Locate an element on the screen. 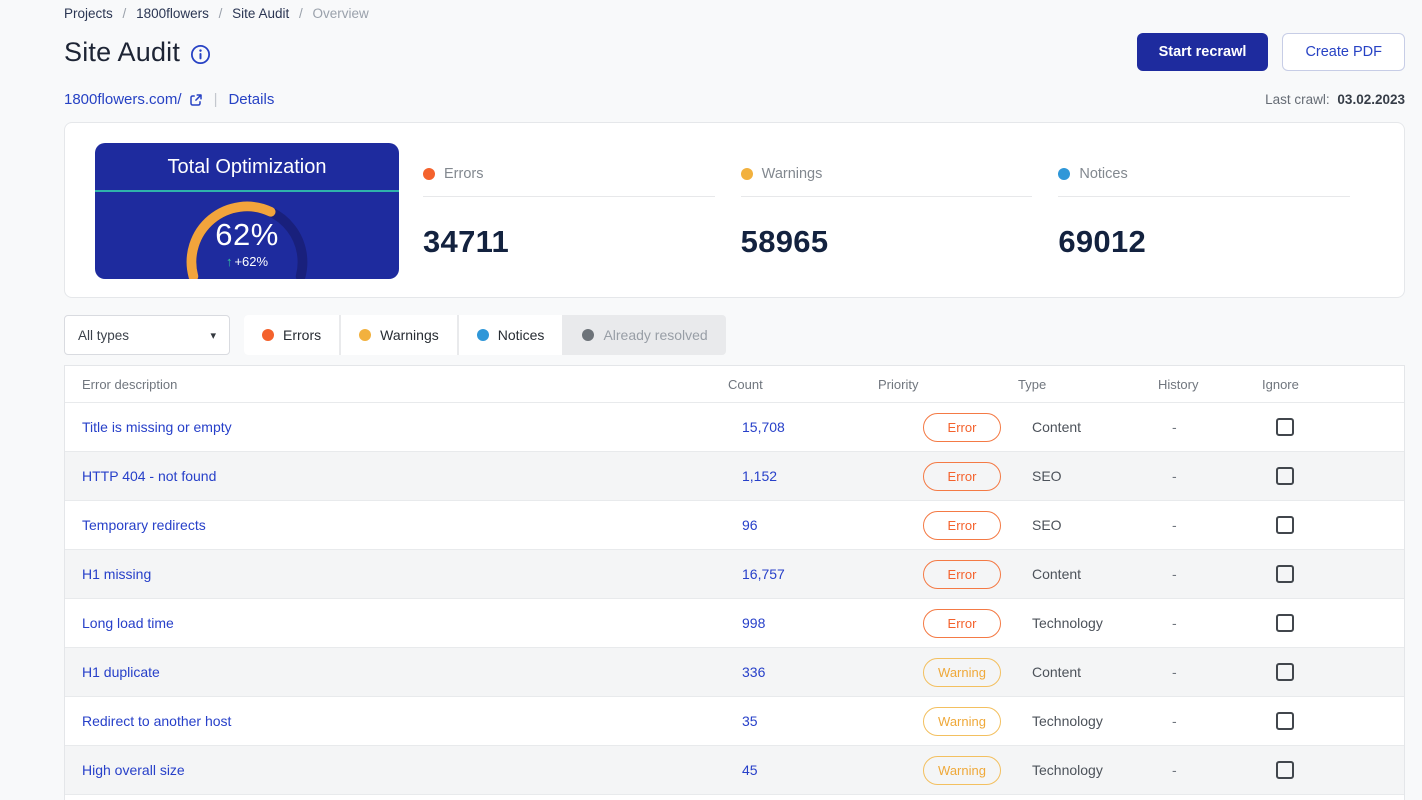  create-pdf-button: Create PDF is located at coordinates (1343, 52).